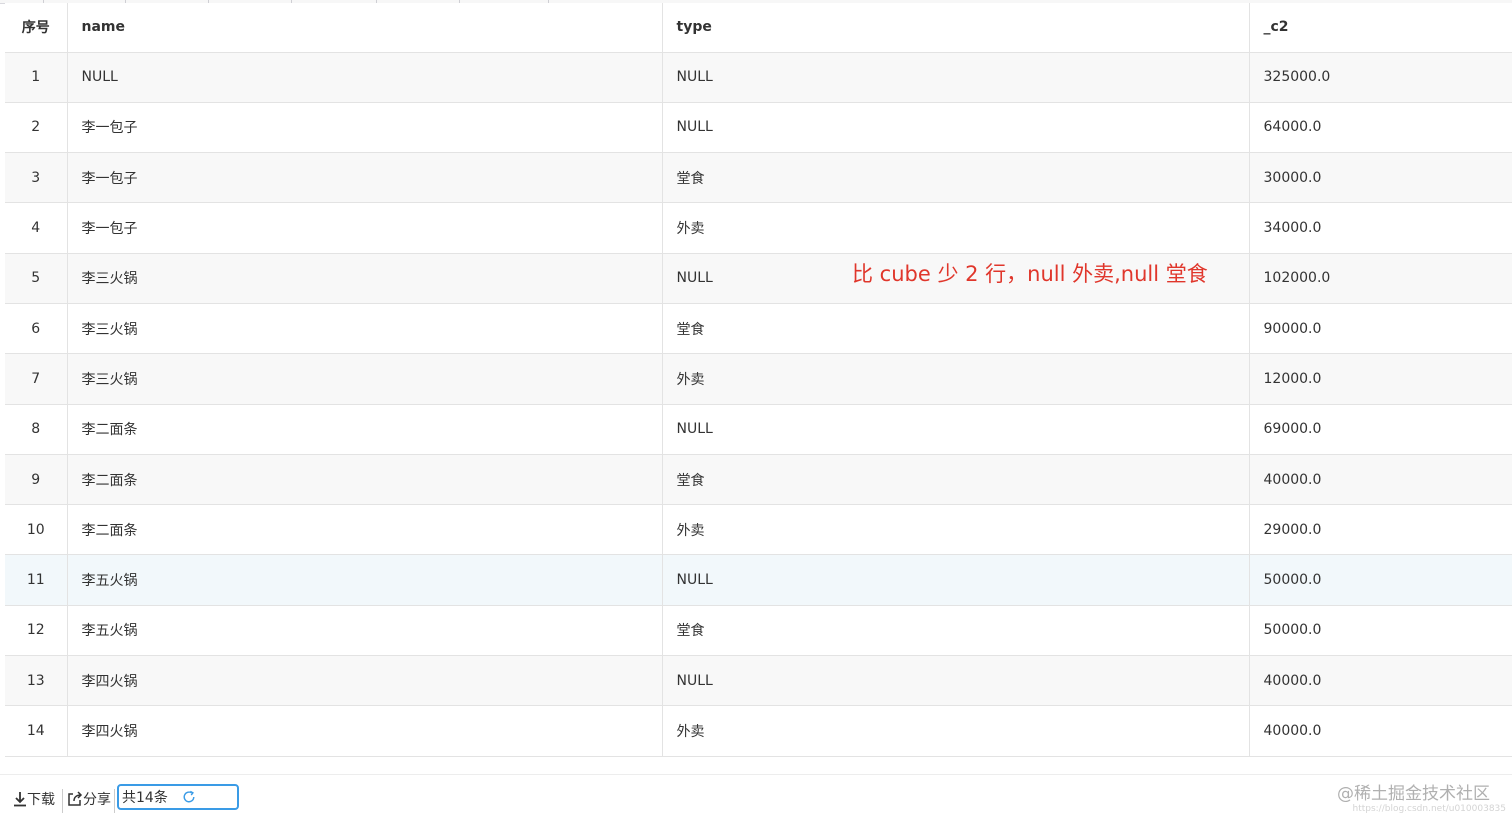  What do you see at coordinates (36, 77) in the screenshot?
I see `row-index-cell: 1` at bounding box center [36, 77].